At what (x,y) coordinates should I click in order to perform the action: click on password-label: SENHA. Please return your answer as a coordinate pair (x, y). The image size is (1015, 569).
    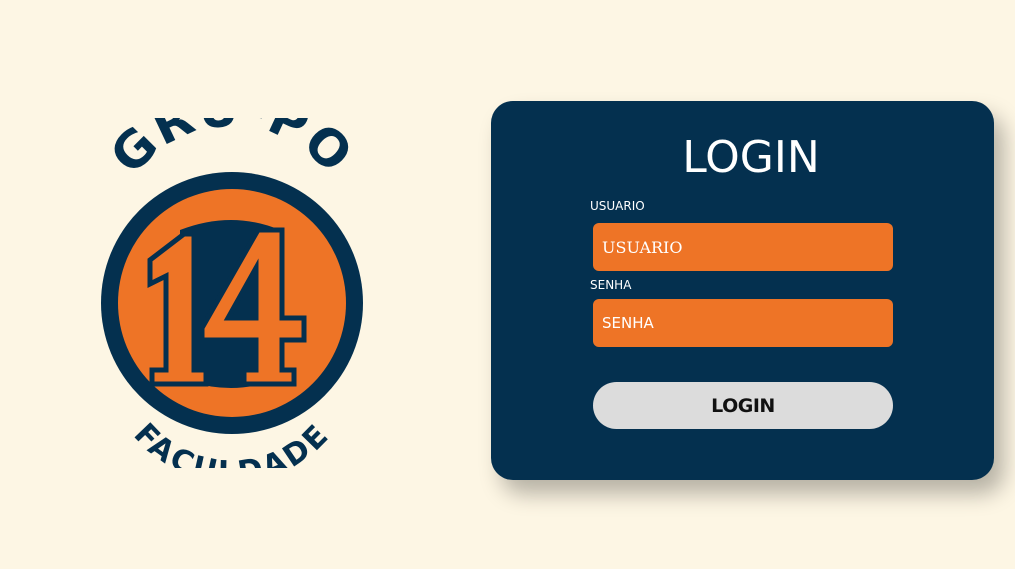
    Looking at the image, I should click on (611, 285).